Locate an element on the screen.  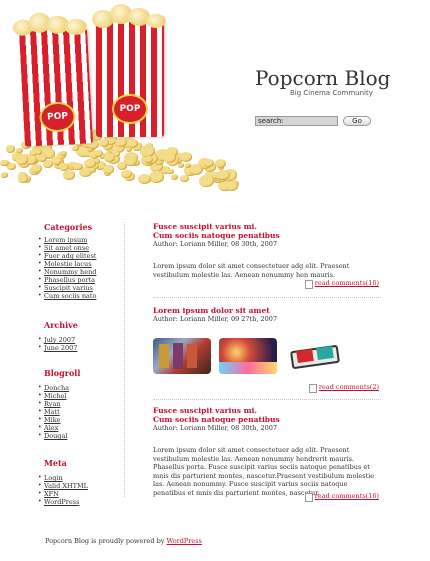
archive-heading: Archive is located at coordinates (61, 325).